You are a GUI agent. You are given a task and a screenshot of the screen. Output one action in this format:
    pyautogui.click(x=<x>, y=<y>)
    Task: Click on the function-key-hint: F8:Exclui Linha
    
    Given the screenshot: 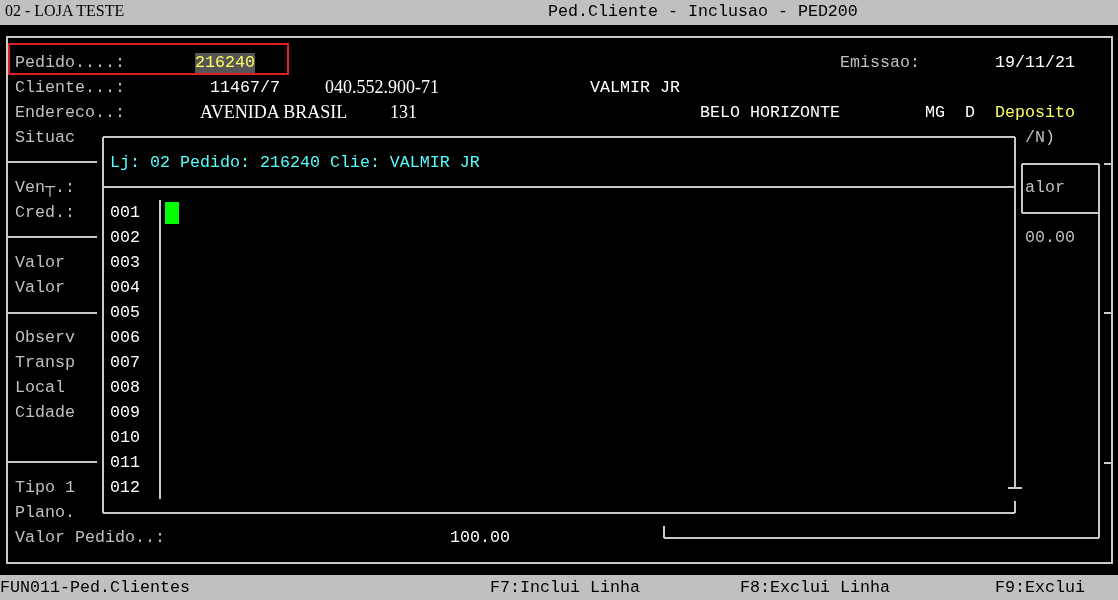 What is the action you would take?
    pyautogui.click(x=815, y=587)
    